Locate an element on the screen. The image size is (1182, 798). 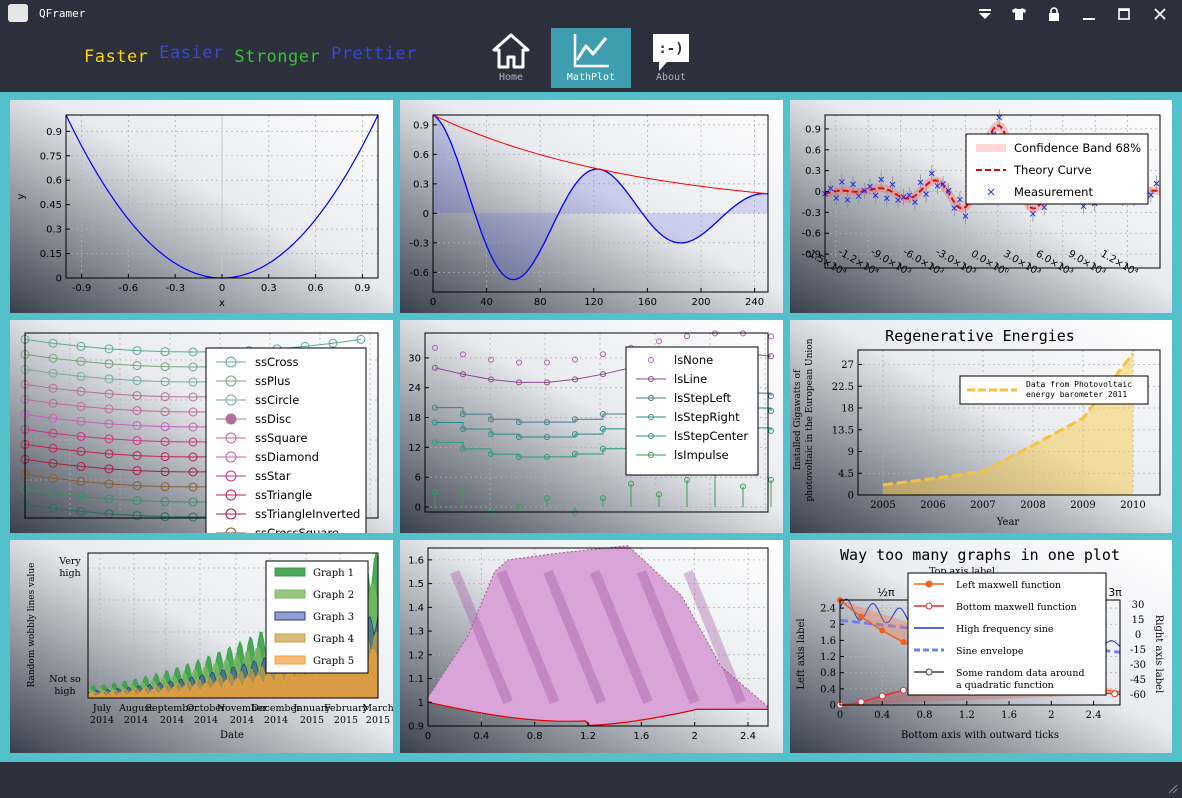
home-icon is located at coordinates (511, 51).